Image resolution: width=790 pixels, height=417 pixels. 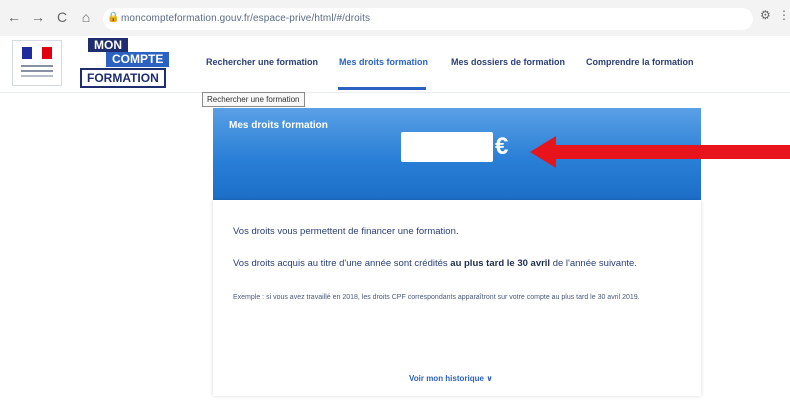 I want to click on rights-title: Mes droits formation, so click(x=278, y=125).